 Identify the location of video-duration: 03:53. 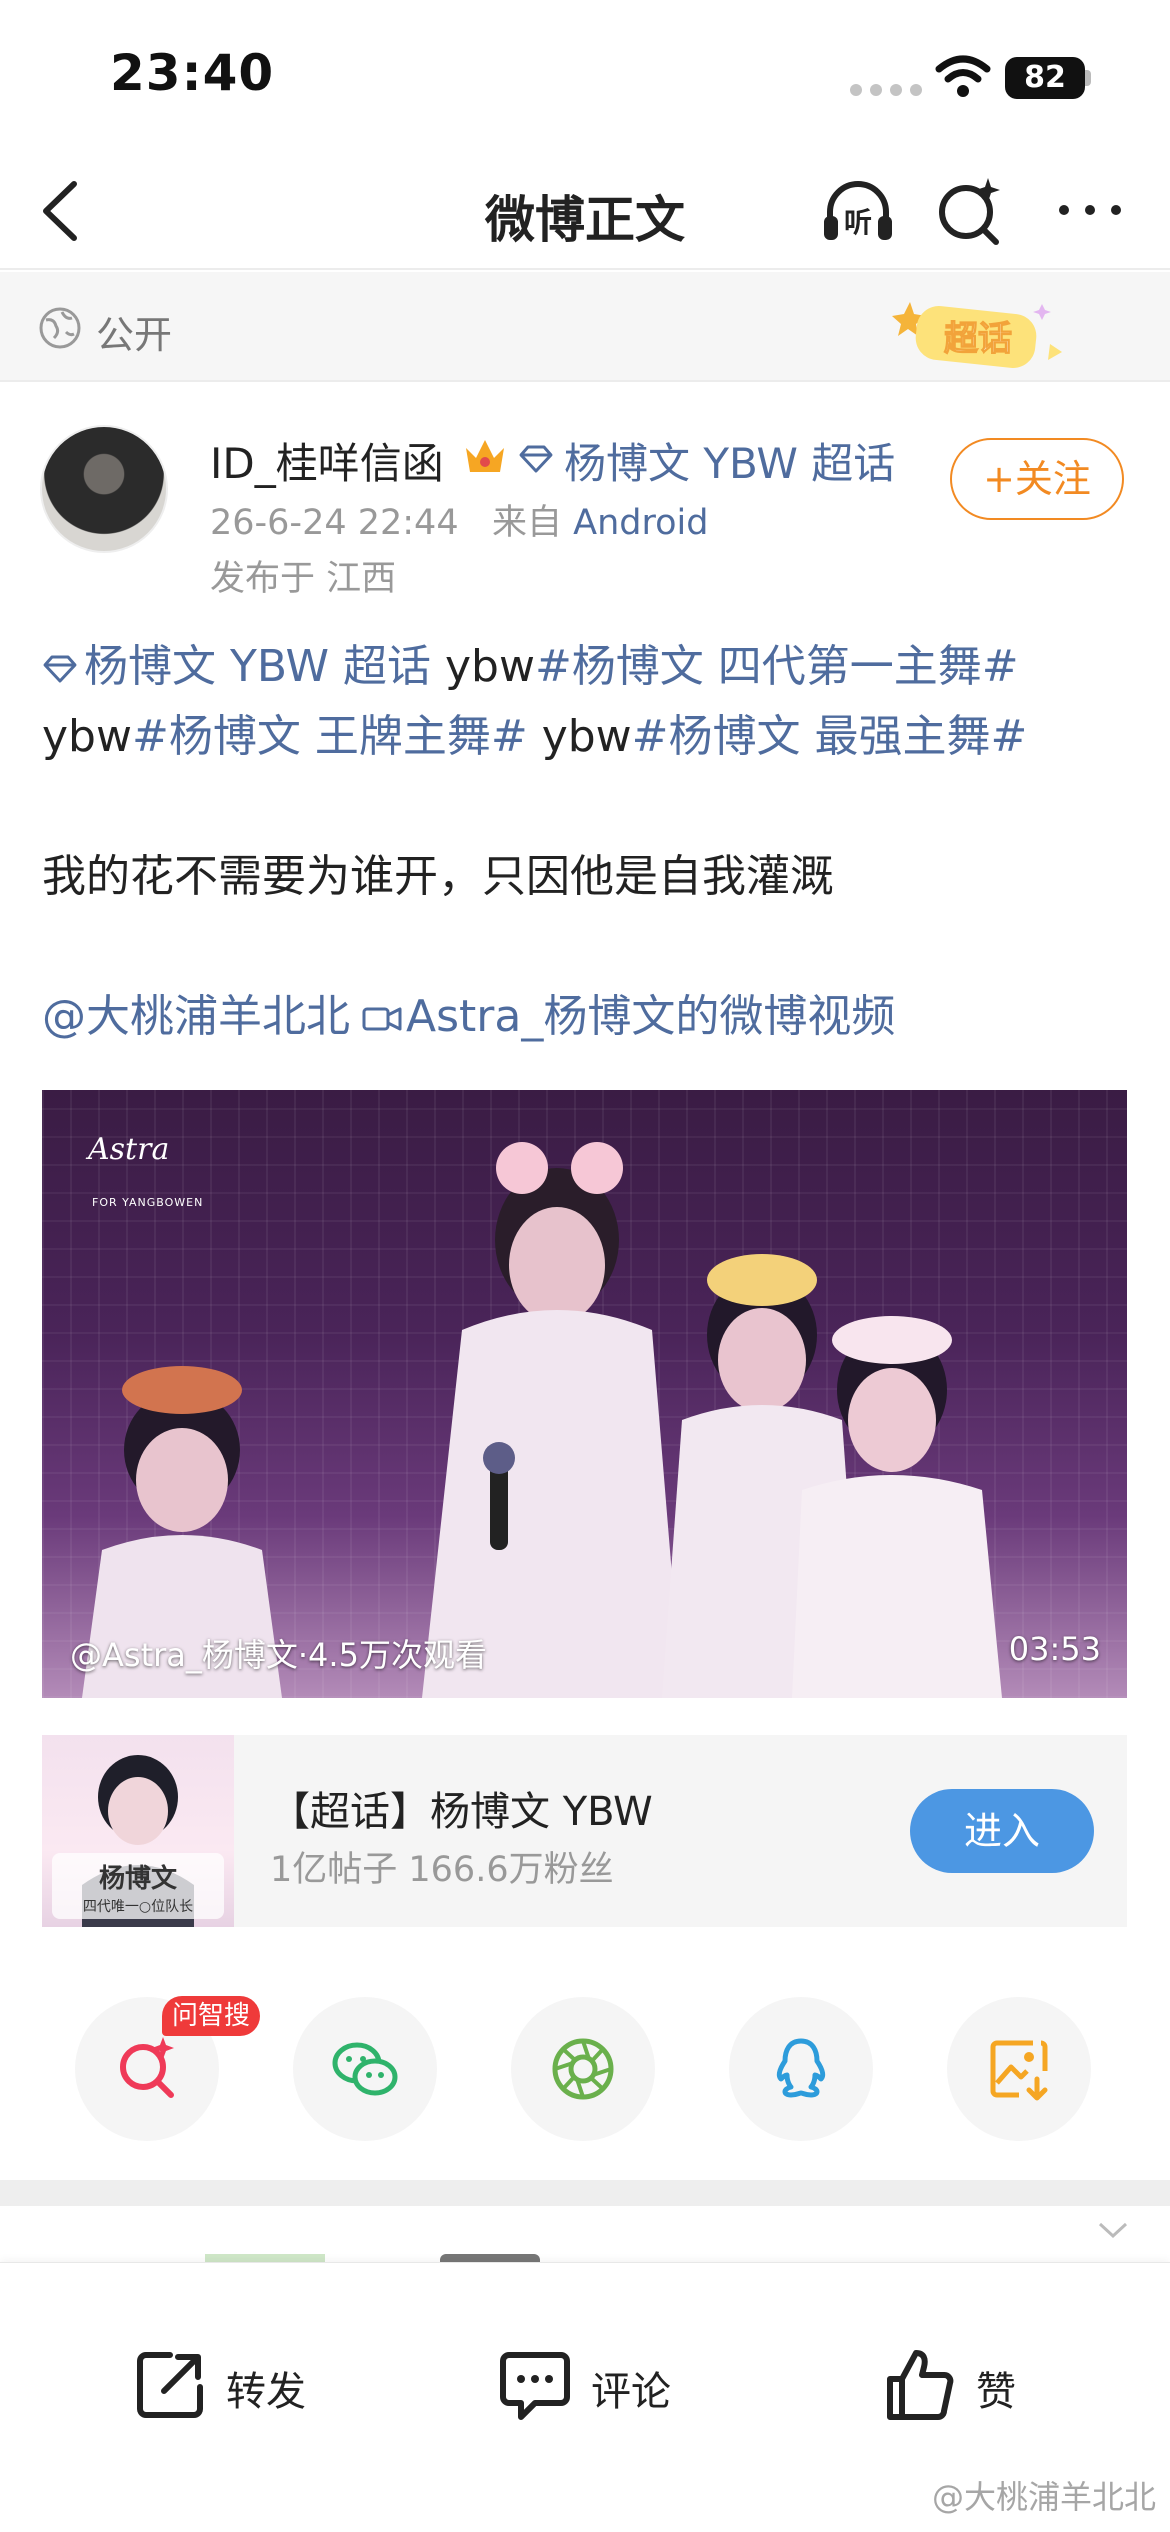
(1054, 1649).